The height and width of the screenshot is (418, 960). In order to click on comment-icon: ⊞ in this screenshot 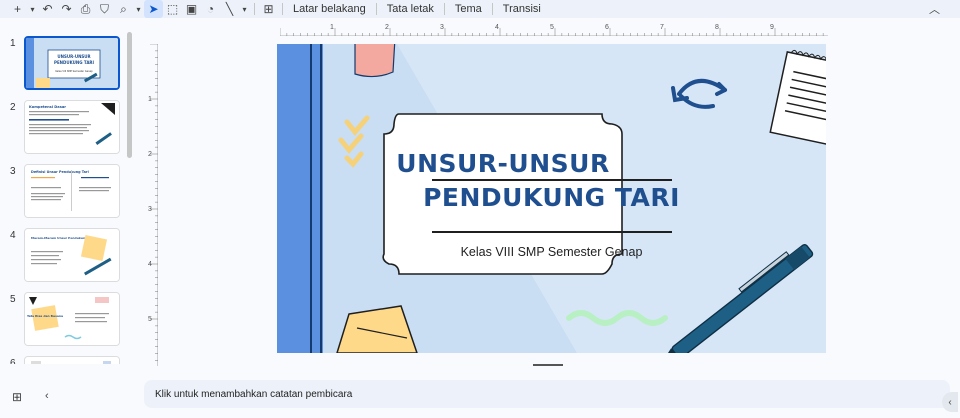, I will do `click(268, 9)`.